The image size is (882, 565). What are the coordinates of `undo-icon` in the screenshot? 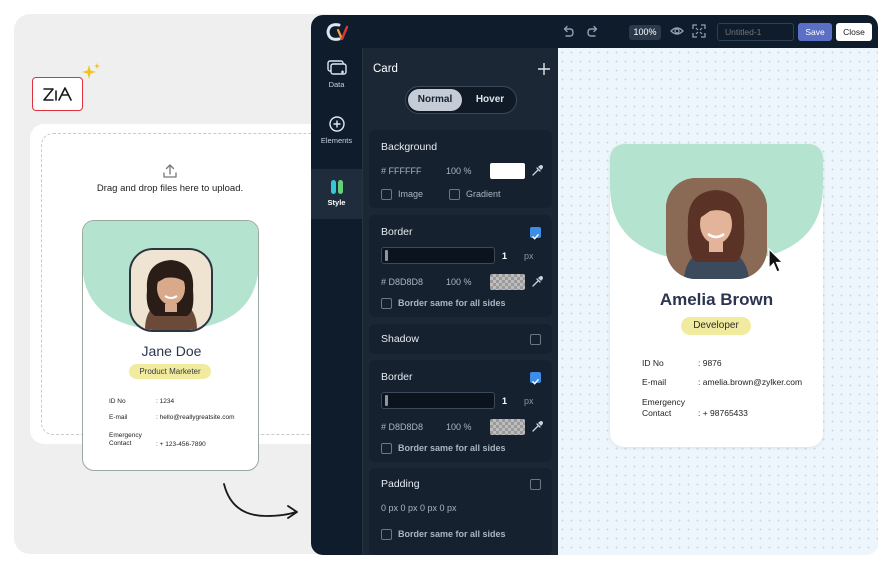 It's located at (568, 31).